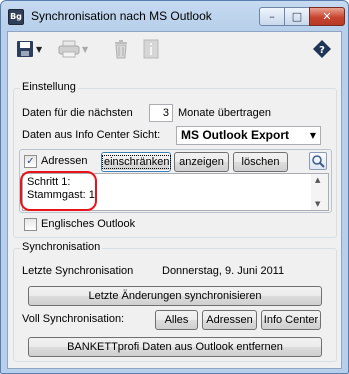  Describe the element at coordinates (175, 296) in the screenshot. I see `sync-changes-button: Letzte Änderungen synchronisieren` at that location.